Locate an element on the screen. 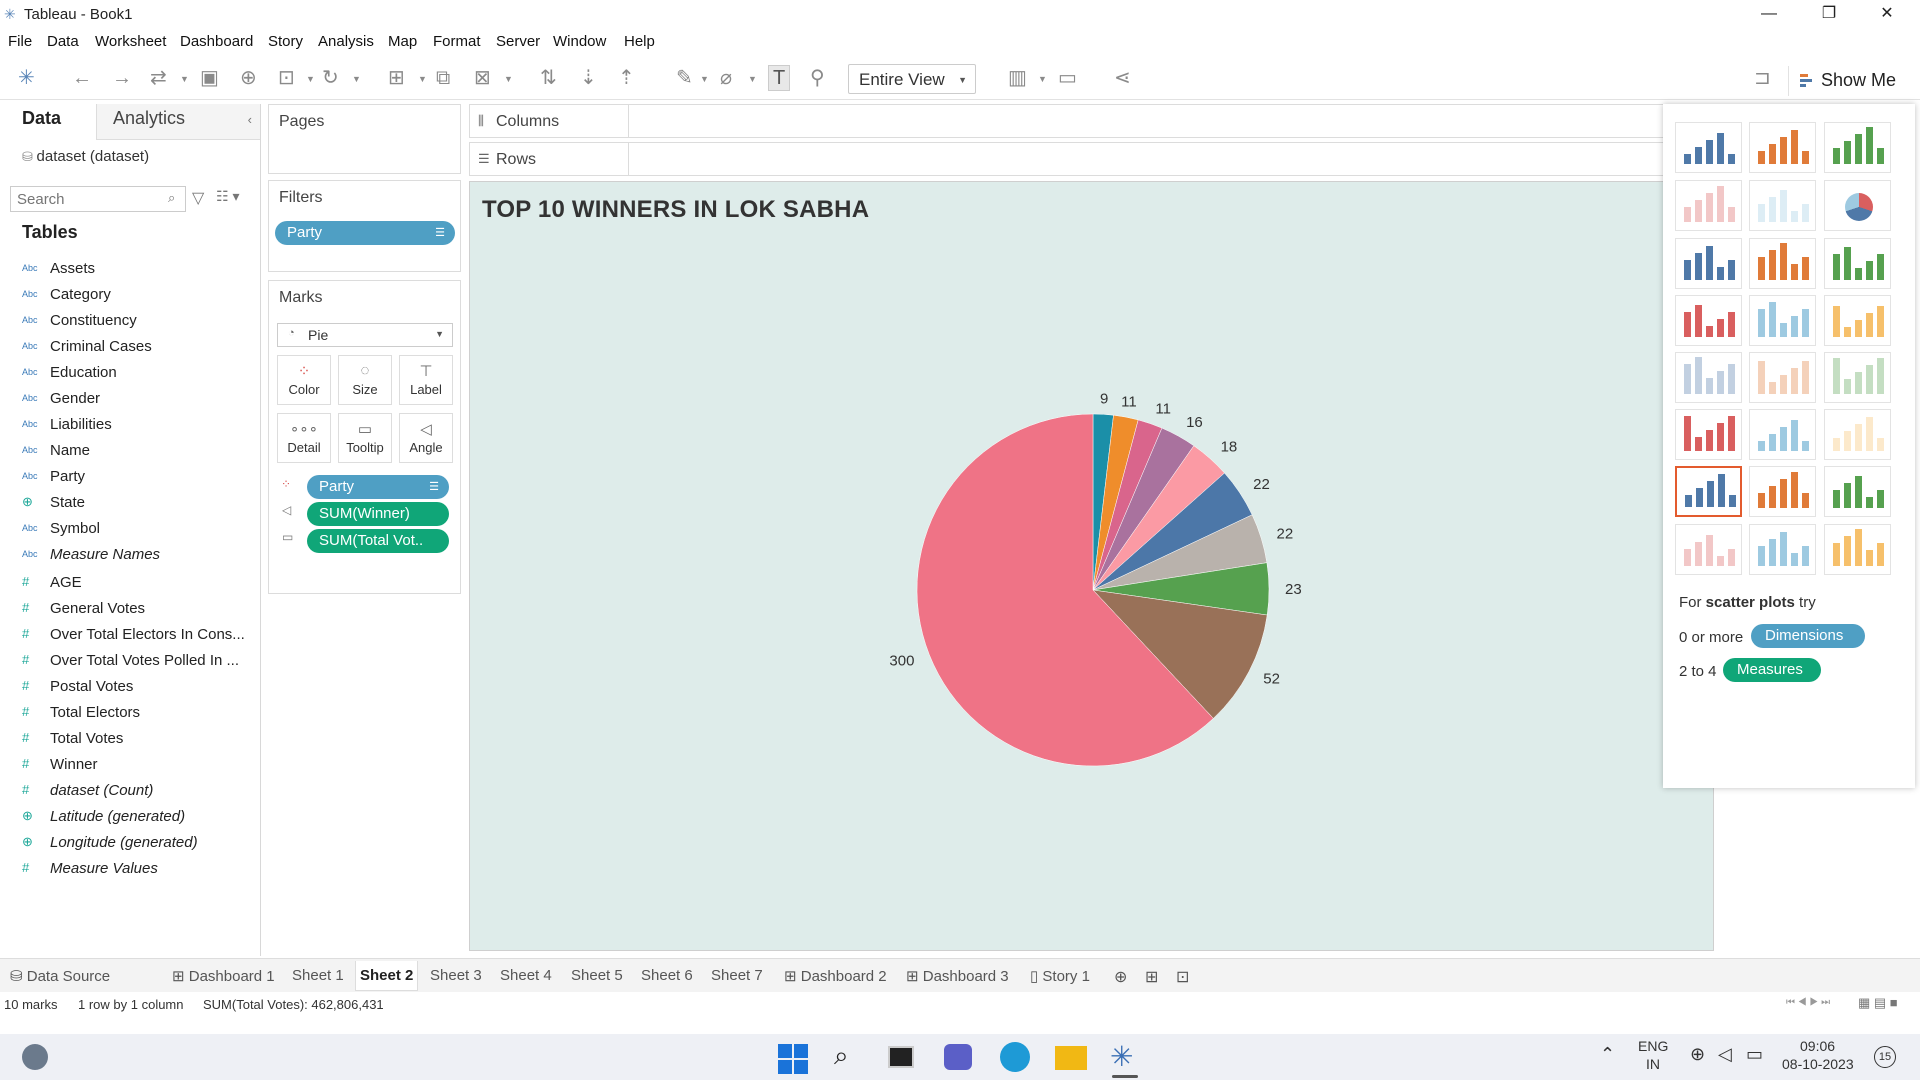 This screenshot has width=1920, height=1080. sort-descending-icon: ⇡ is located at coordinates (626, 78).